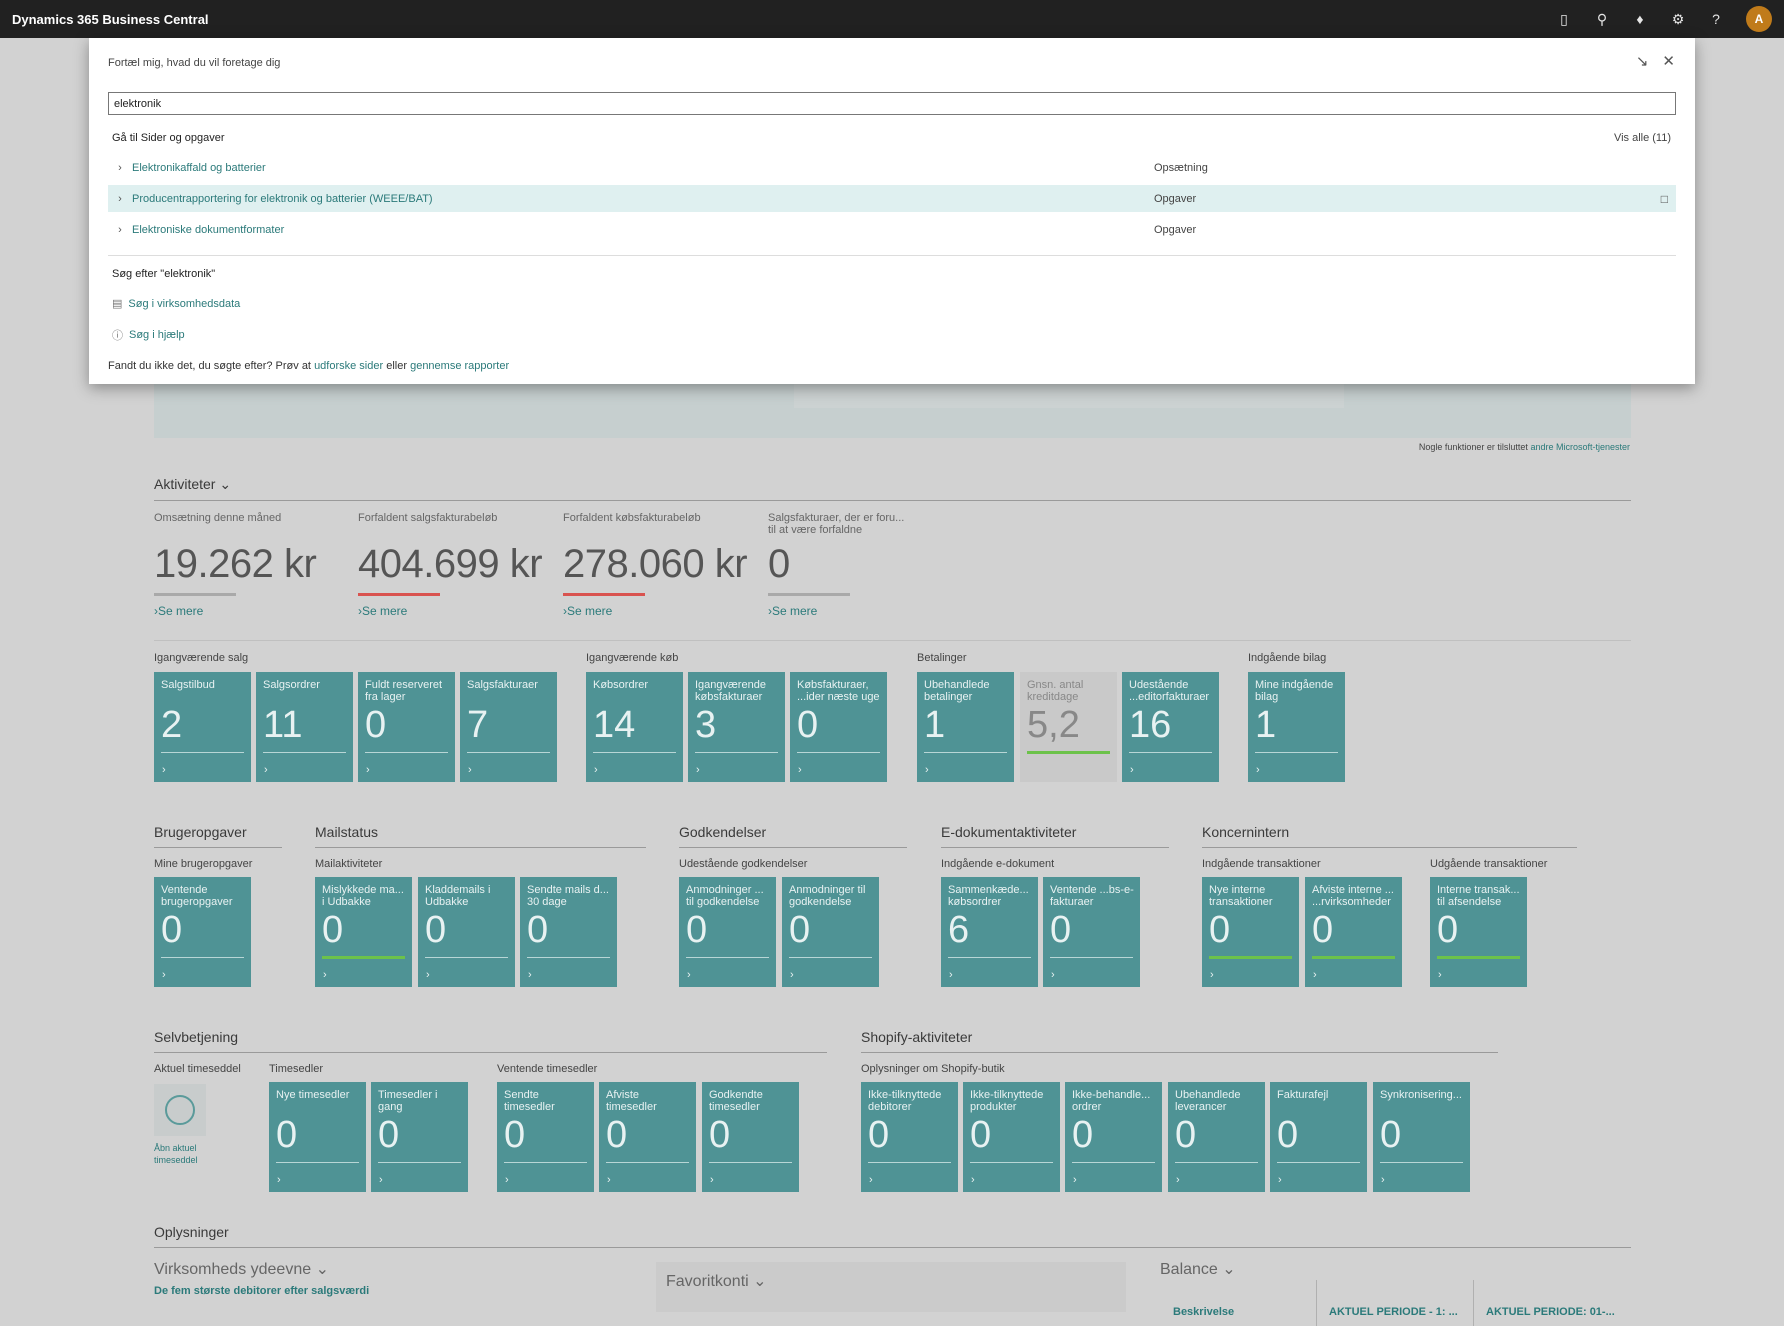 The image size is (1784, 1326). What do you see at coordinates (1664, 199) in the screenshot?
I see `bookmark-icon: □` at bounding box center [1664, 199].